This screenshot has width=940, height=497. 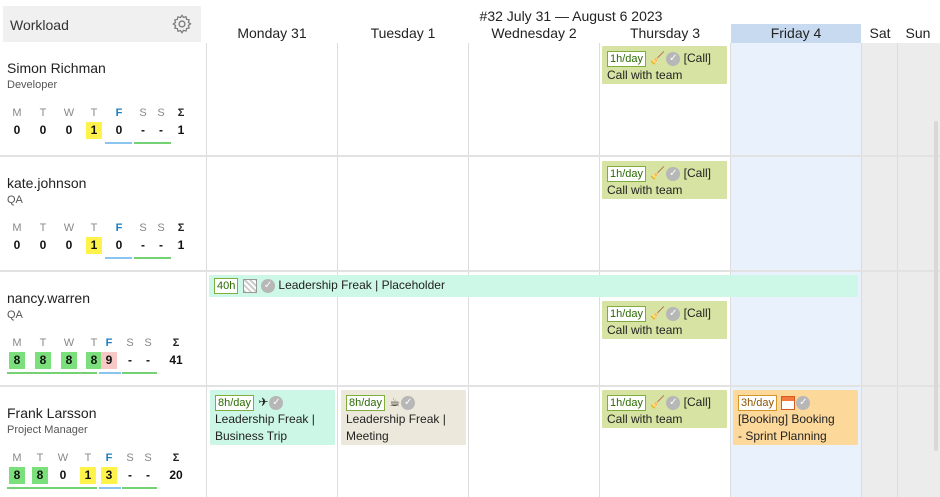 What do you see at coordinates (102, 329) in the screenshot?
I see `user-row-nancy: nancy.warren QA M8 T8 W8 T8 F9 S- S- Σ 41` at bounding box center [102, 329].